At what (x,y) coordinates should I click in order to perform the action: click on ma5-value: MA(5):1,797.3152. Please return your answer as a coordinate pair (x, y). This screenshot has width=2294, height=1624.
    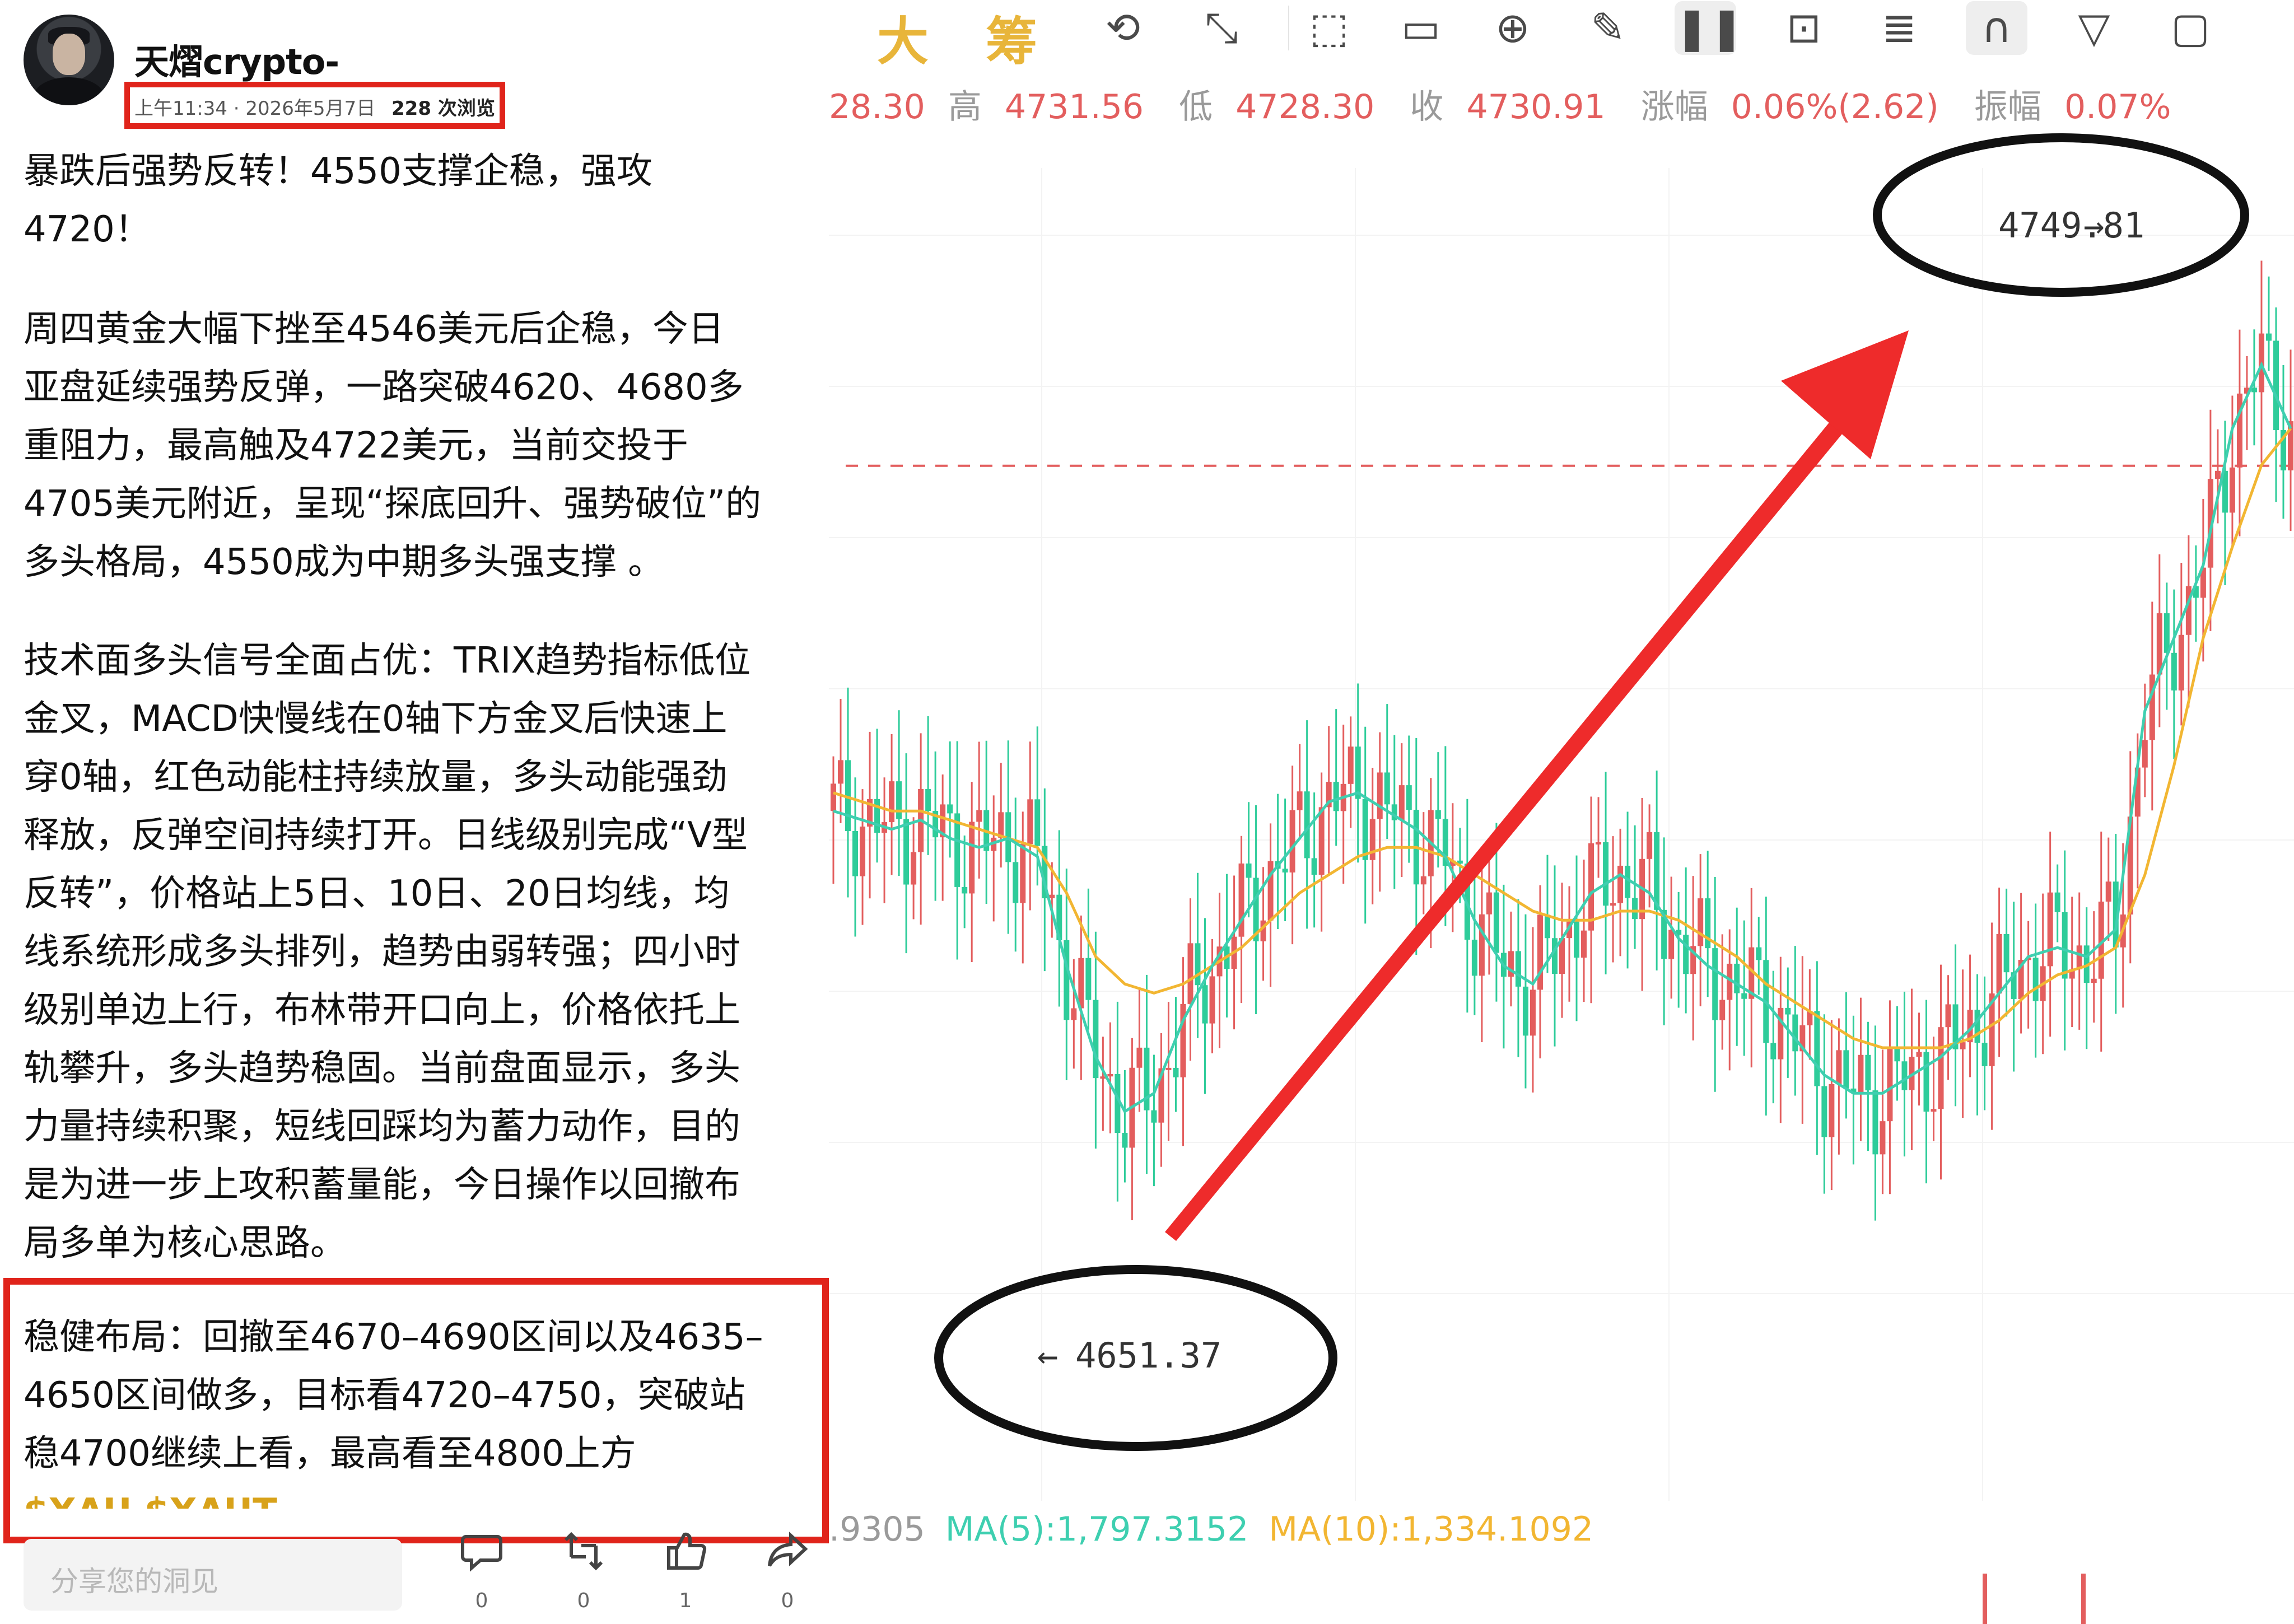
    Looking at the image, I should click on (1097, 1530).